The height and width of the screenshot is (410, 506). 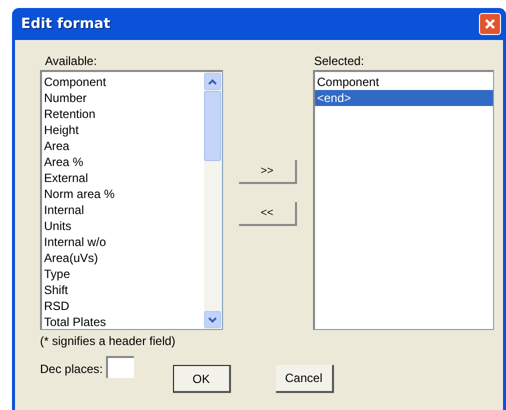 I want to click on window-title: Edit format, so click(x=65, y=24).